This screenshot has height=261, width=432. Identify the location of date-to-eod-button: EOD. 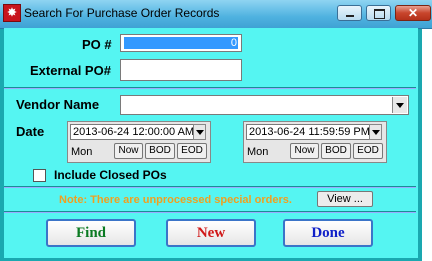
(368, 151).